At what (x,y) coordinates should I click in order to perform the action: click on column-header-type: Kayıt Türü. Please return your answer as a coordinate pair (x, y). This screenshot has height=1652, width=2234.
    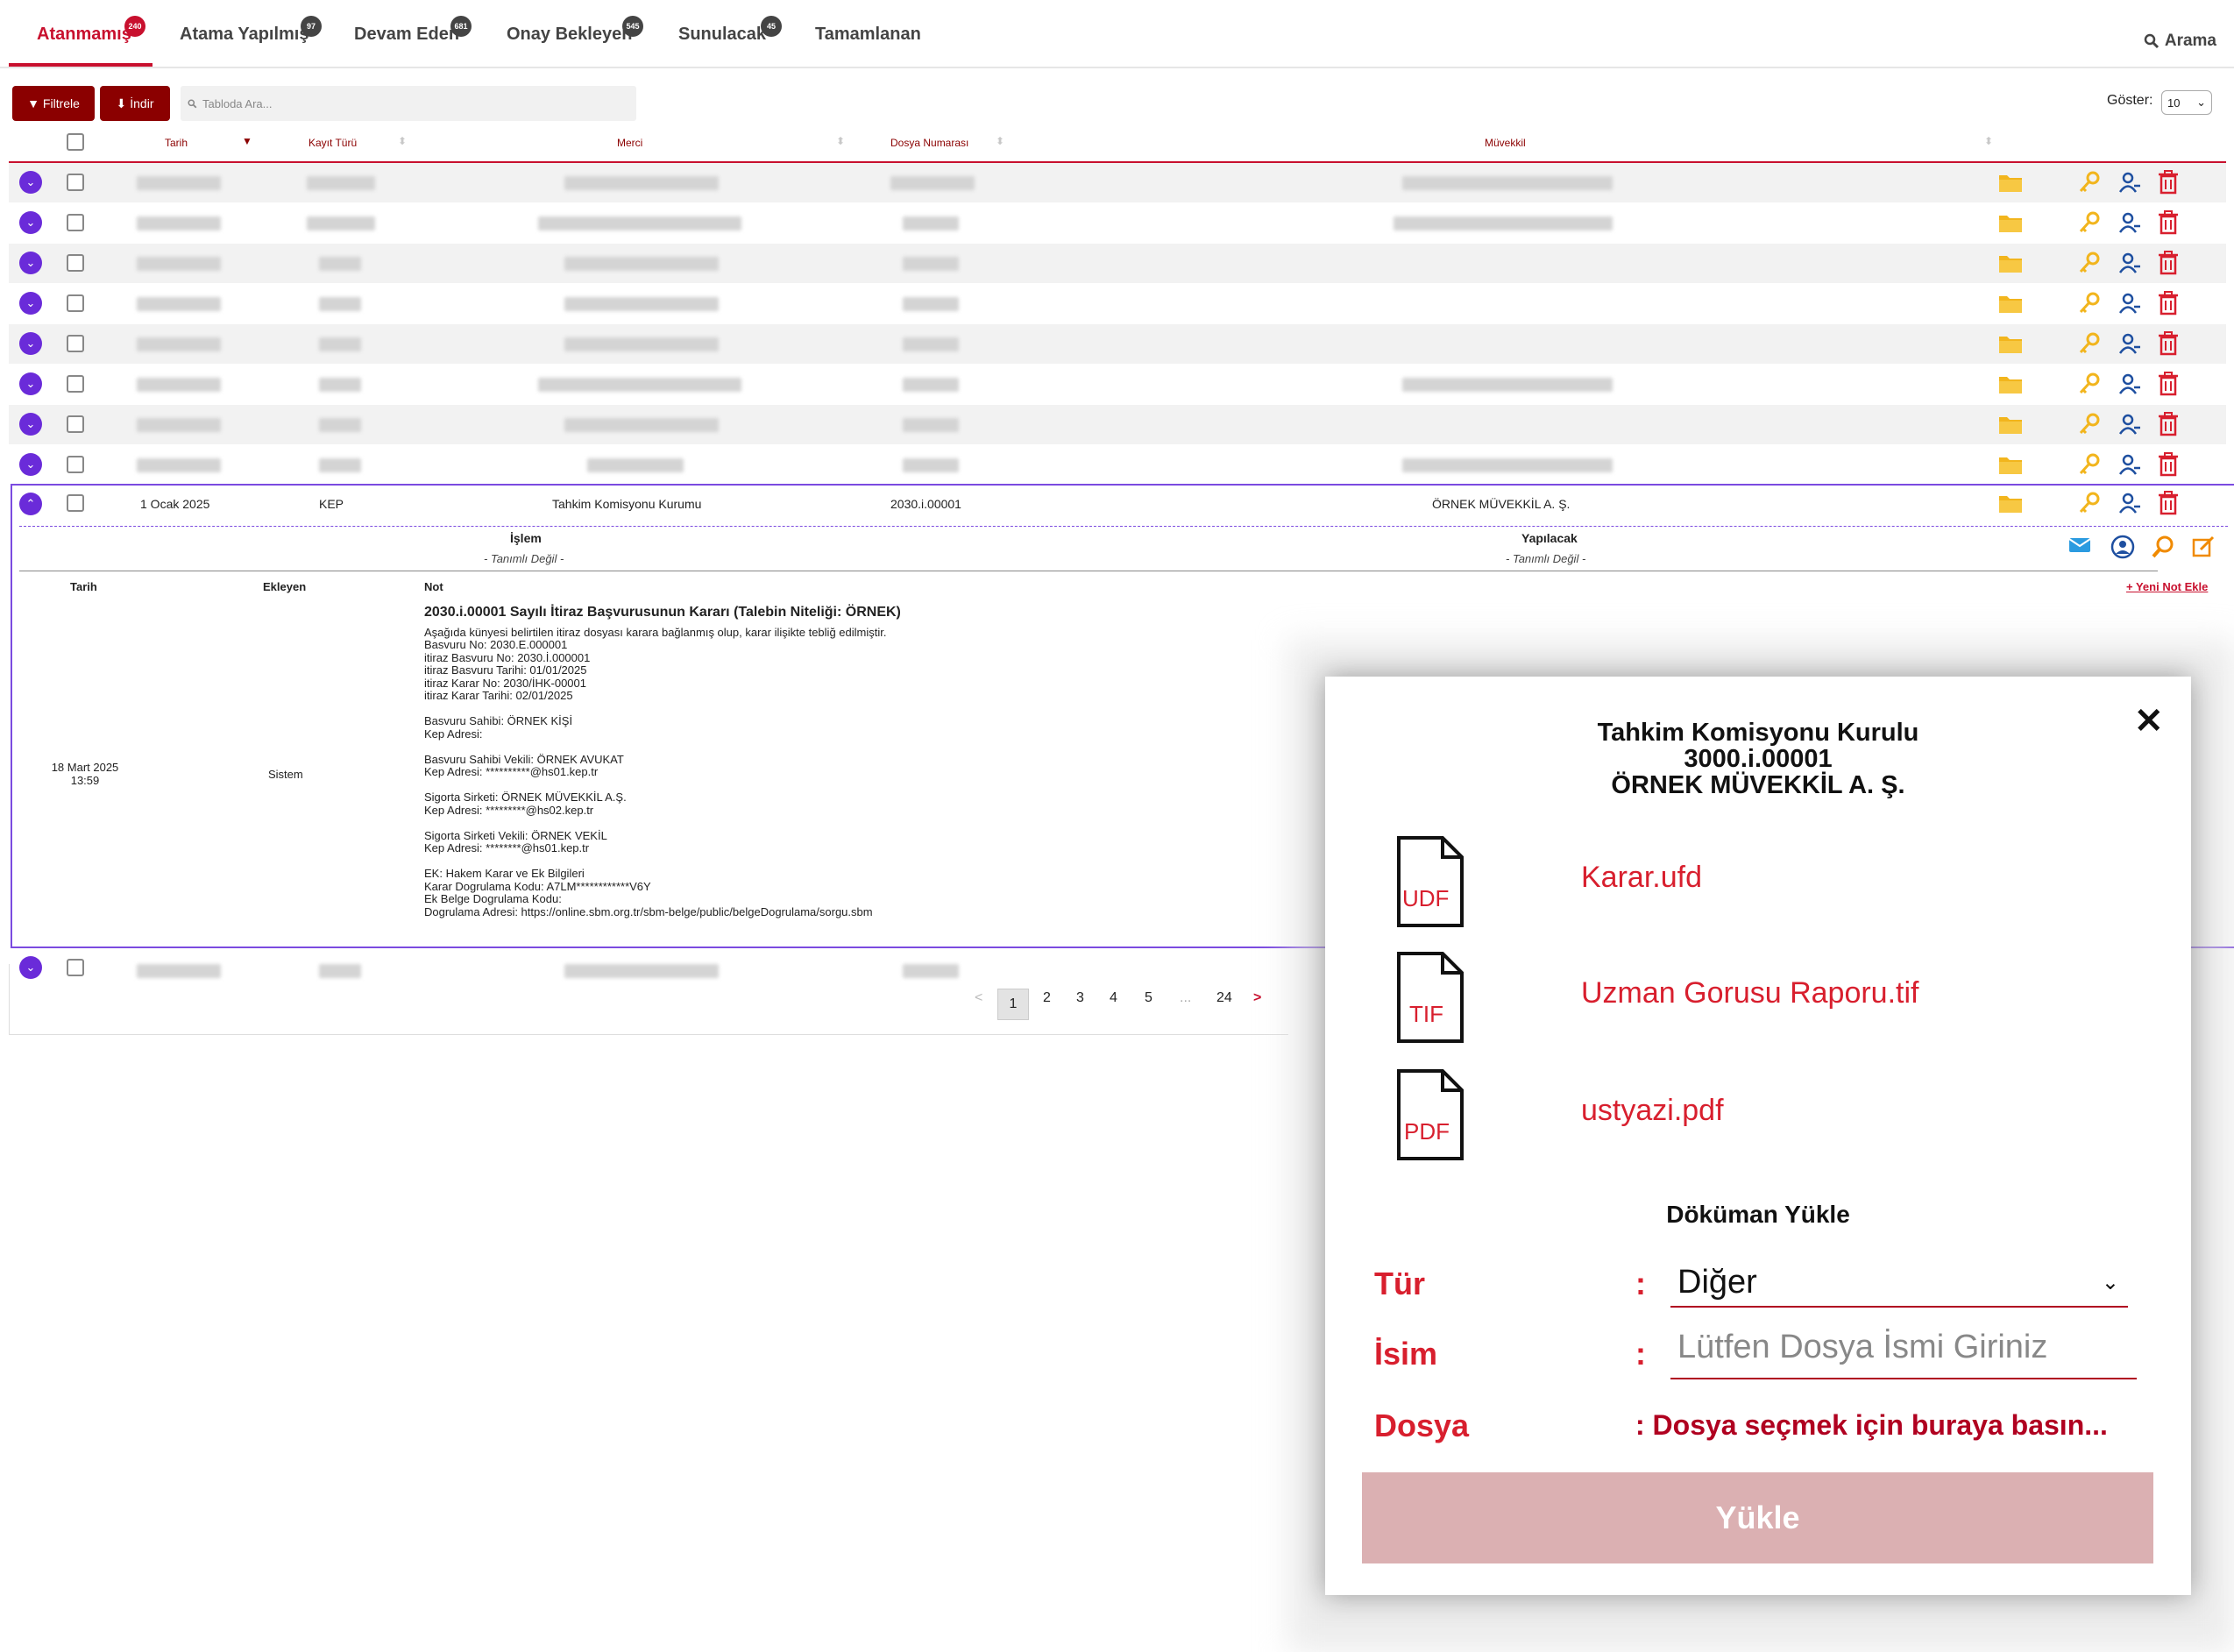
    Looking at the image, I should click on (333, 143).